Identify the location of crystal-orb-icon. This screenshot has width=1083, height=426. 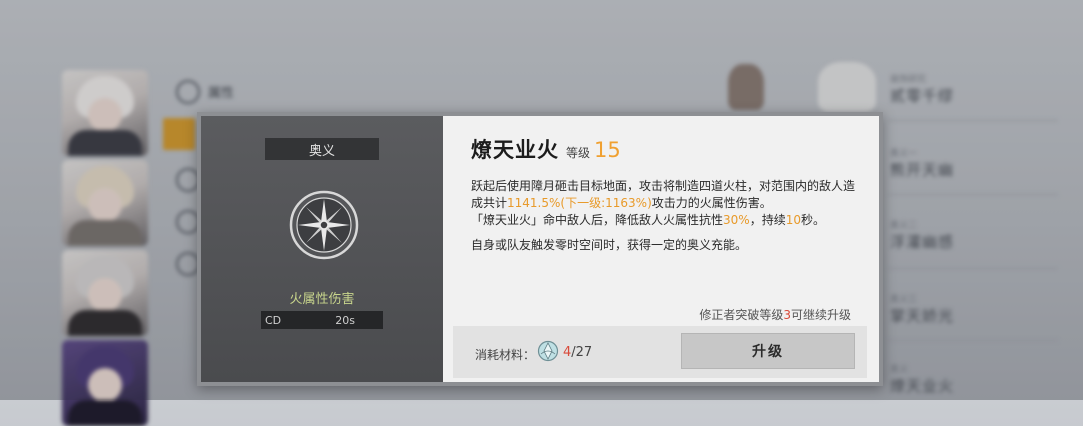
(548, 351).